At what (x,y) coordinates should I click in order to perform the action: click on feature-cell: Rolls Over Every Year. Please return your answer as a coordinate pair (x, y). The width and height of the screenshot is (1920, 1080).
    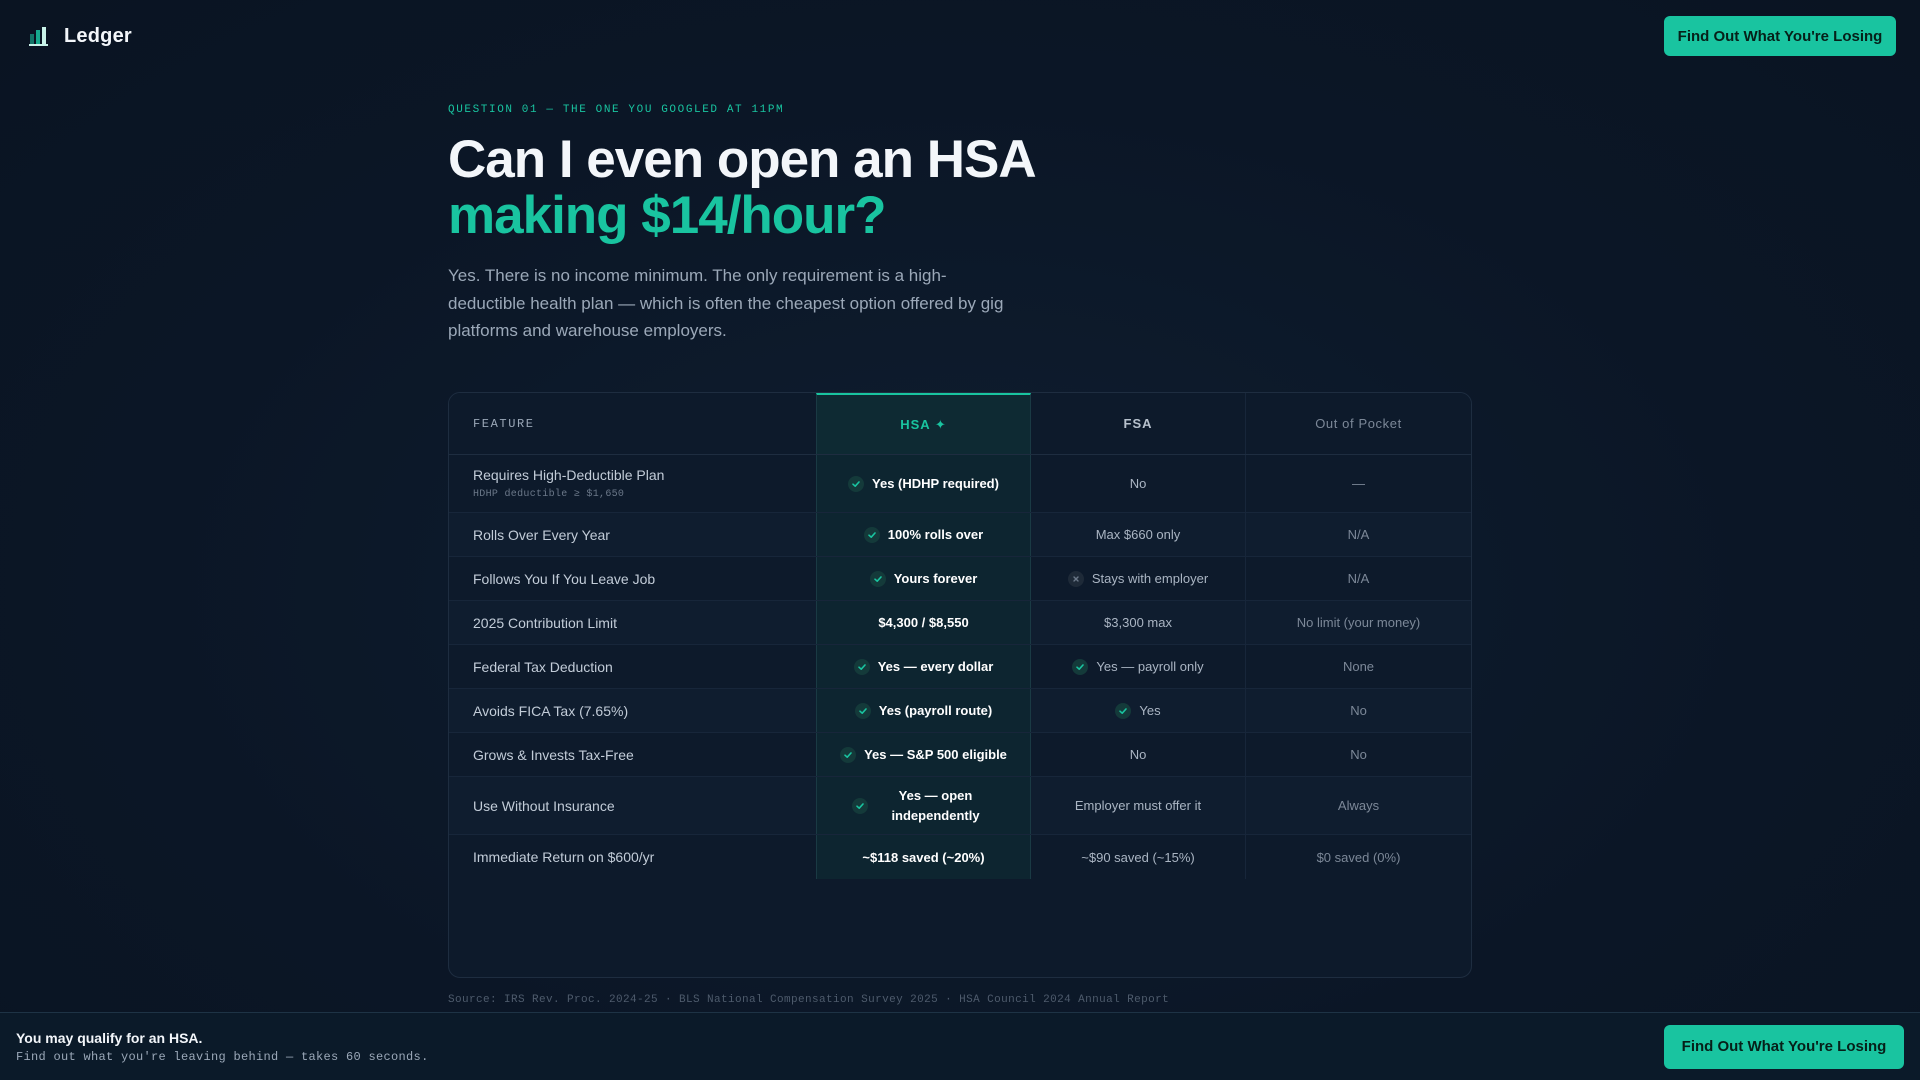
    Looking at the image, I should click on (632, 534).